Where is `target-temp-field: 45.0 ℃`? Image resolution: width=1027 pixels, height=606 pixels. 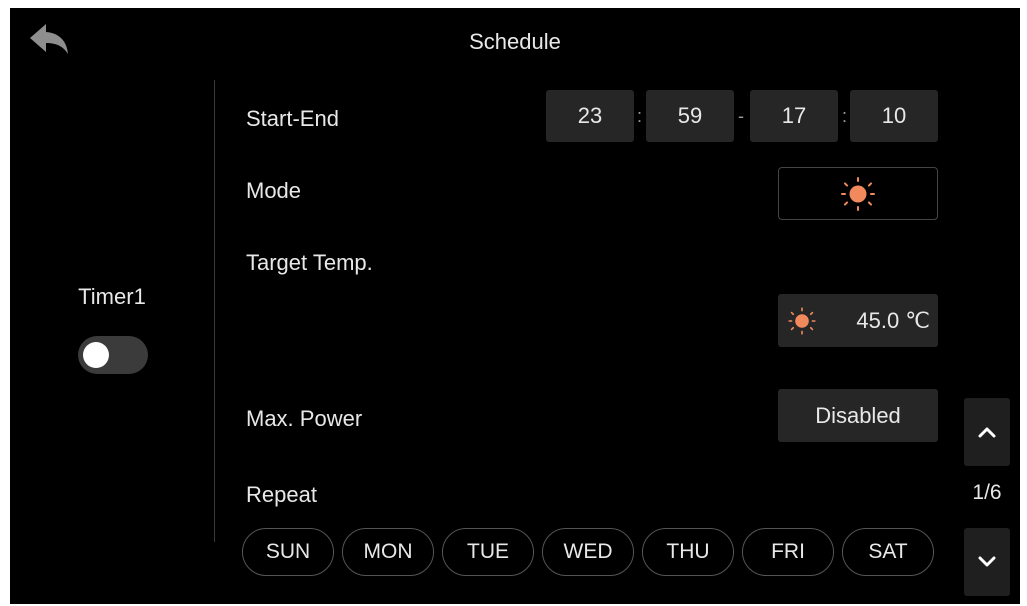
target-temp-field: 45.0 ℃ is located at coordinates (858, 320).